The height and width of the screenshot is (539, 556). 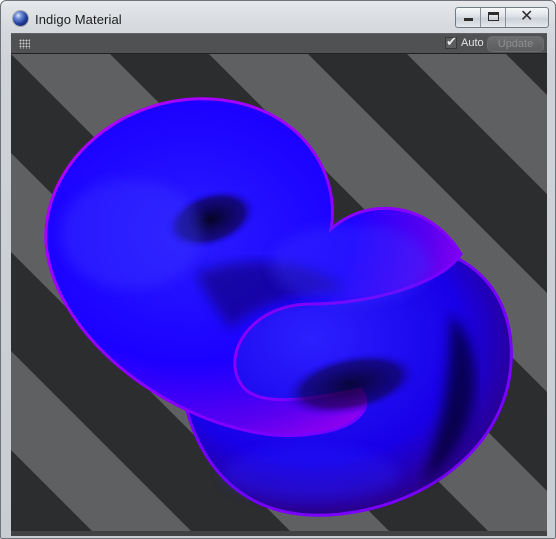 What do you see at coordinates (279, 43) in the screenshot?
I see `preview-toolbar: ✔ Auto Update` at bounding box center [279, 43].